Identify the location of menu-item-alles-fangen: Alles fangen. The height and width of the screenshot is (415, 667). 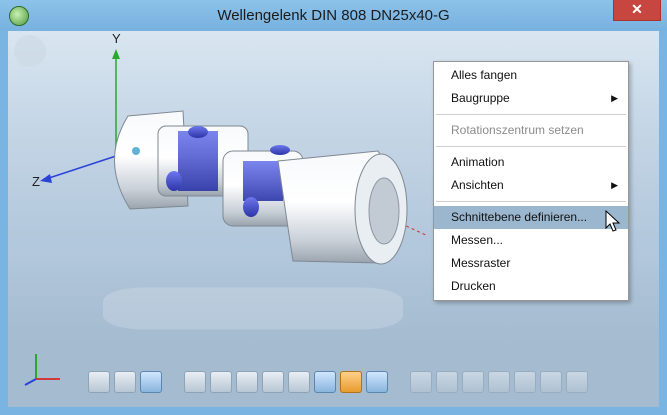
(531, 75).